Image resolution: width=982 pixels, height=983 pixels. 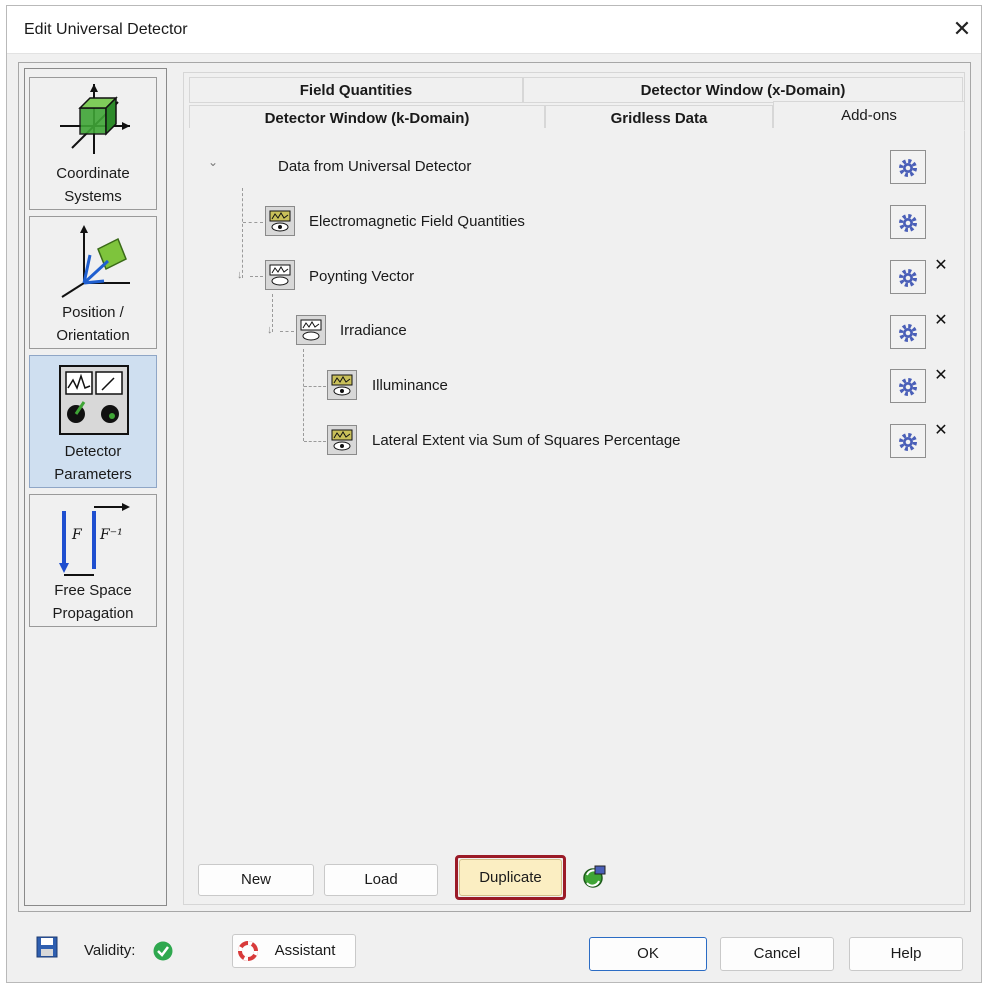 I want to click on save-icon, so click(x=47, y=947).